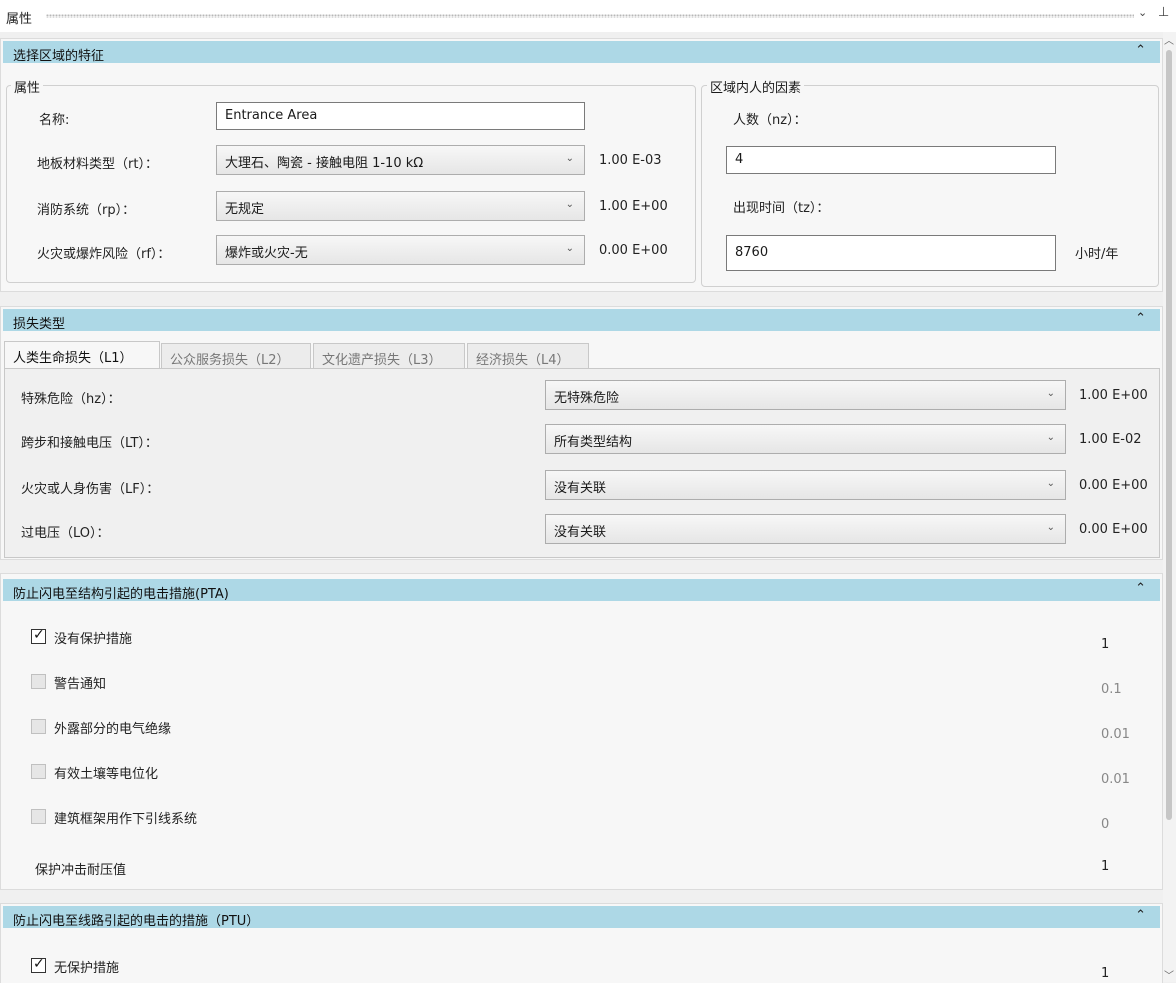 Image resolution: width=1176 pixels, height=983 pixels. Describe the element at coordinates (891, 160) in the screenshot. I see `nz-field: 4` at that location.